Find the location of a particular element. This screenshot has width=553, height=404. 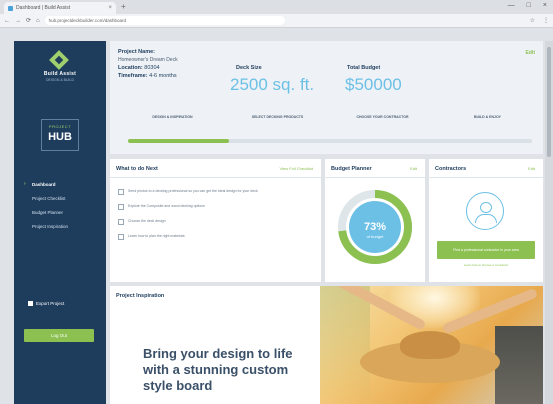

tab-title: Dashboard | Build Assist is located at coordinates (43, 8).